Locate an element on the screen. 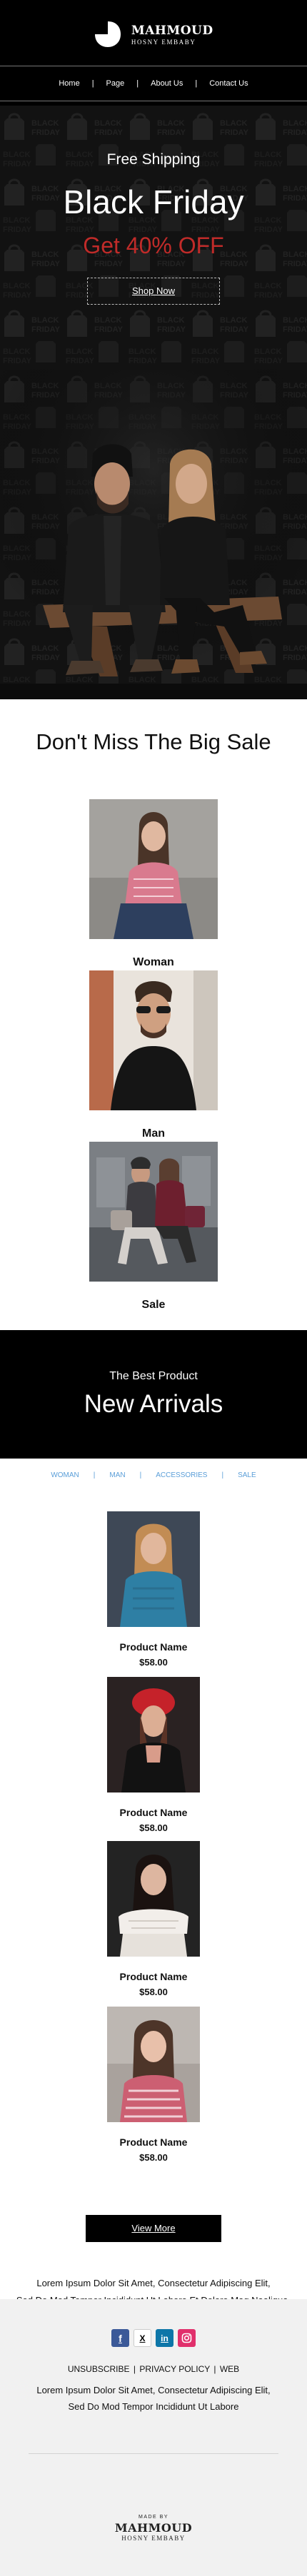 This screenshot has height=2576, width=307. footer-divider is located at coordinates (153, 2453).